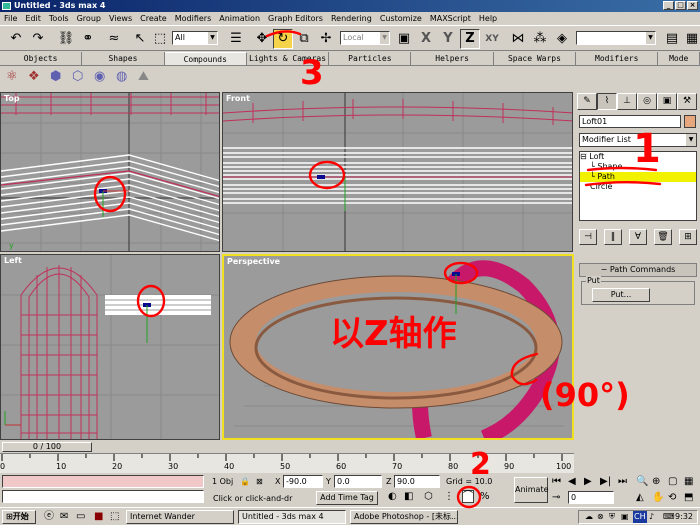 The height and width of the screenshot is (525, 700). I want to click on menu-views: Views, so click(120, 18).